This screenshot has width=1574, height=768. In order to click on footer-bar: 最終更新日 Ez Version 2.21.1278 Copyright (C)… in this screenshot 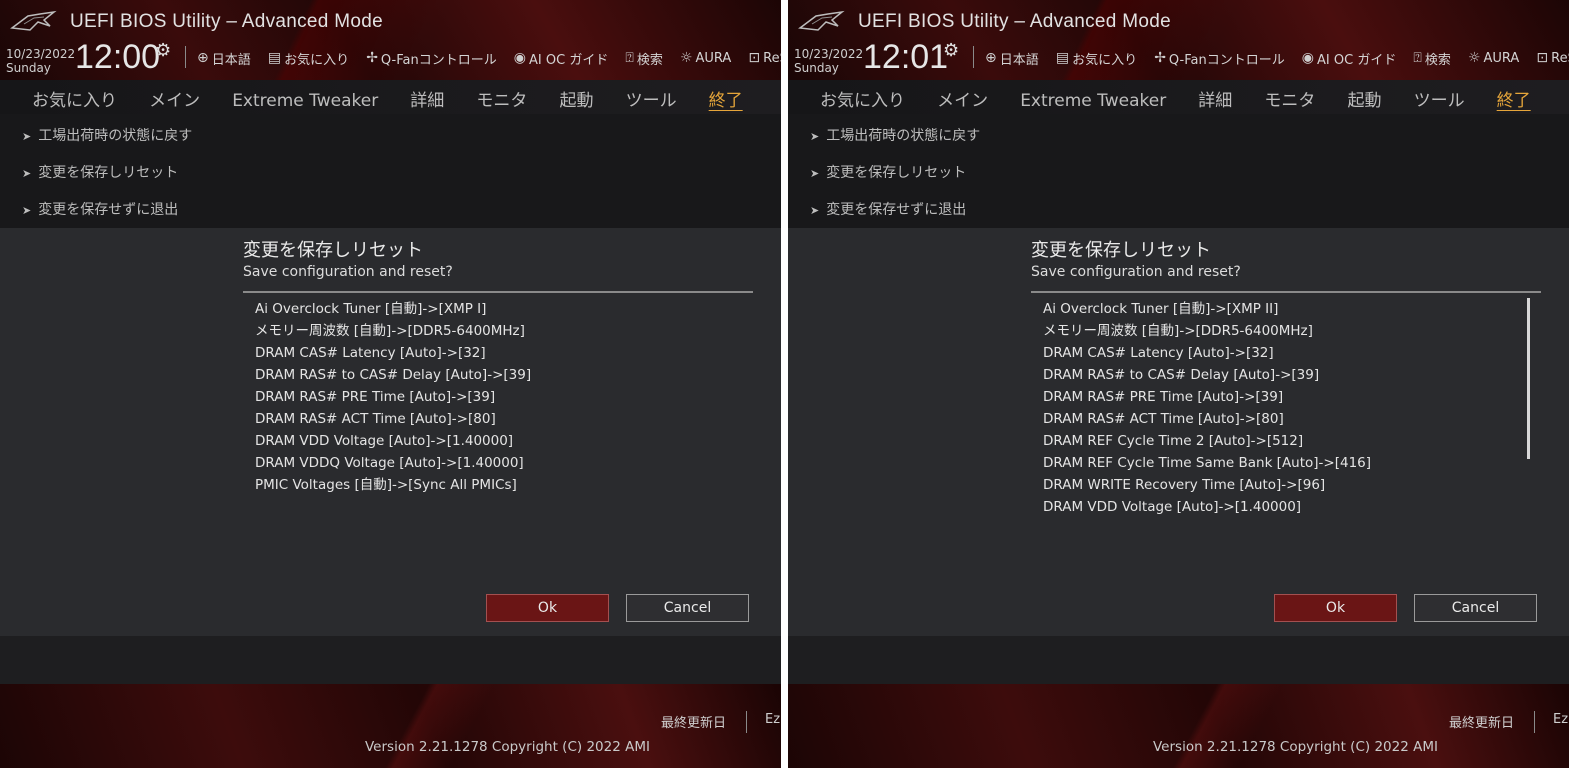, I will do `click(1178, 726)`.